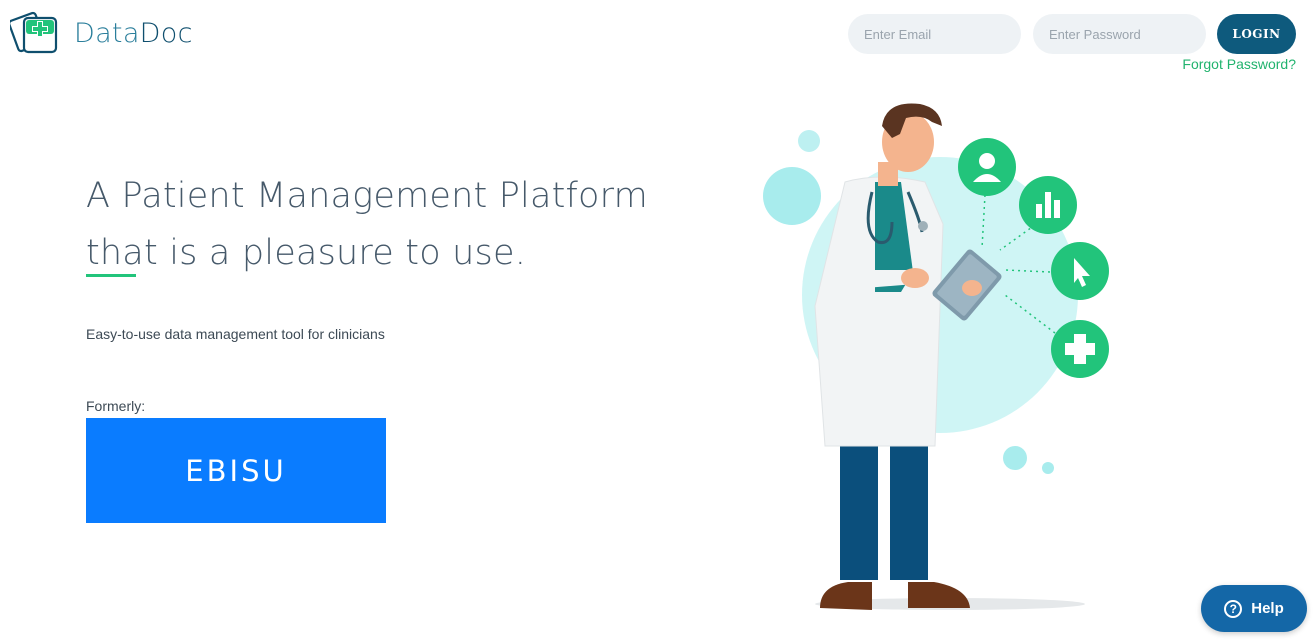  Describe the element at coordinates (1233, 608) in the screenshot. I see `question-icon: ?` at that location.